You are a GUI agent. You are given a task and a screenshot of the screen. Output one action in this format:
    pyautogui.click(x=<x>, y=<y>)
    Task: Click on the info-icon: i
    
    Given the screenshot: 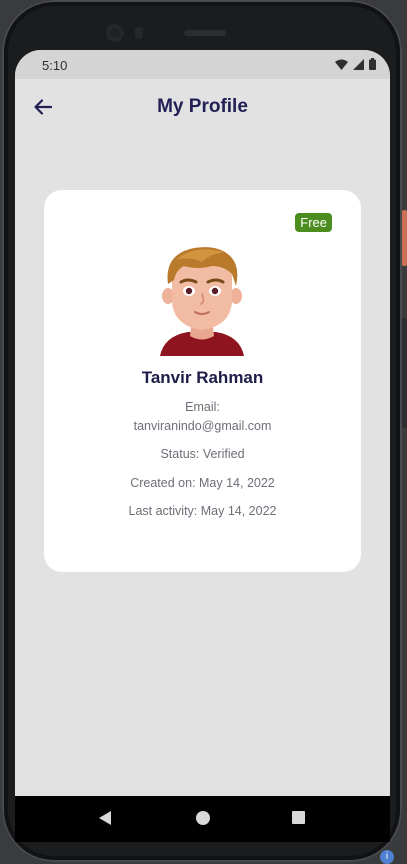 What is the action you would take?
    pyautogui.click(x=387, y=857)
    